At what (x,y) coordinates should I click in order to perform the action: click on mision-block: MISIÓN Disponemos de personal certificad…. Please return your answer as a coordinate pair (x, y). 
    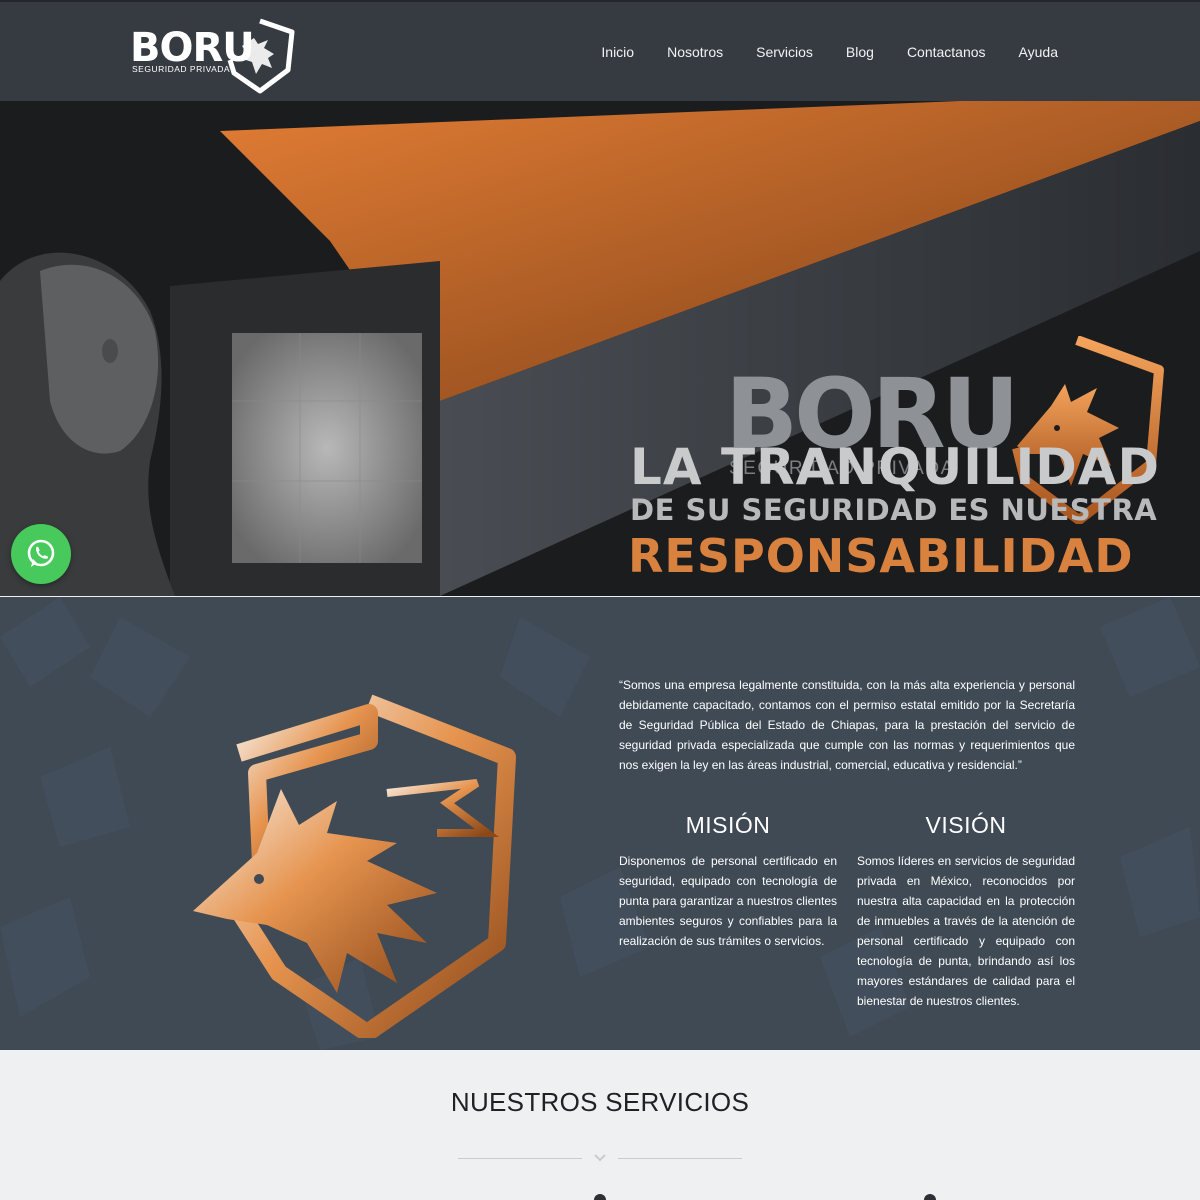
    Looking at the image, I should click on (728, 881).